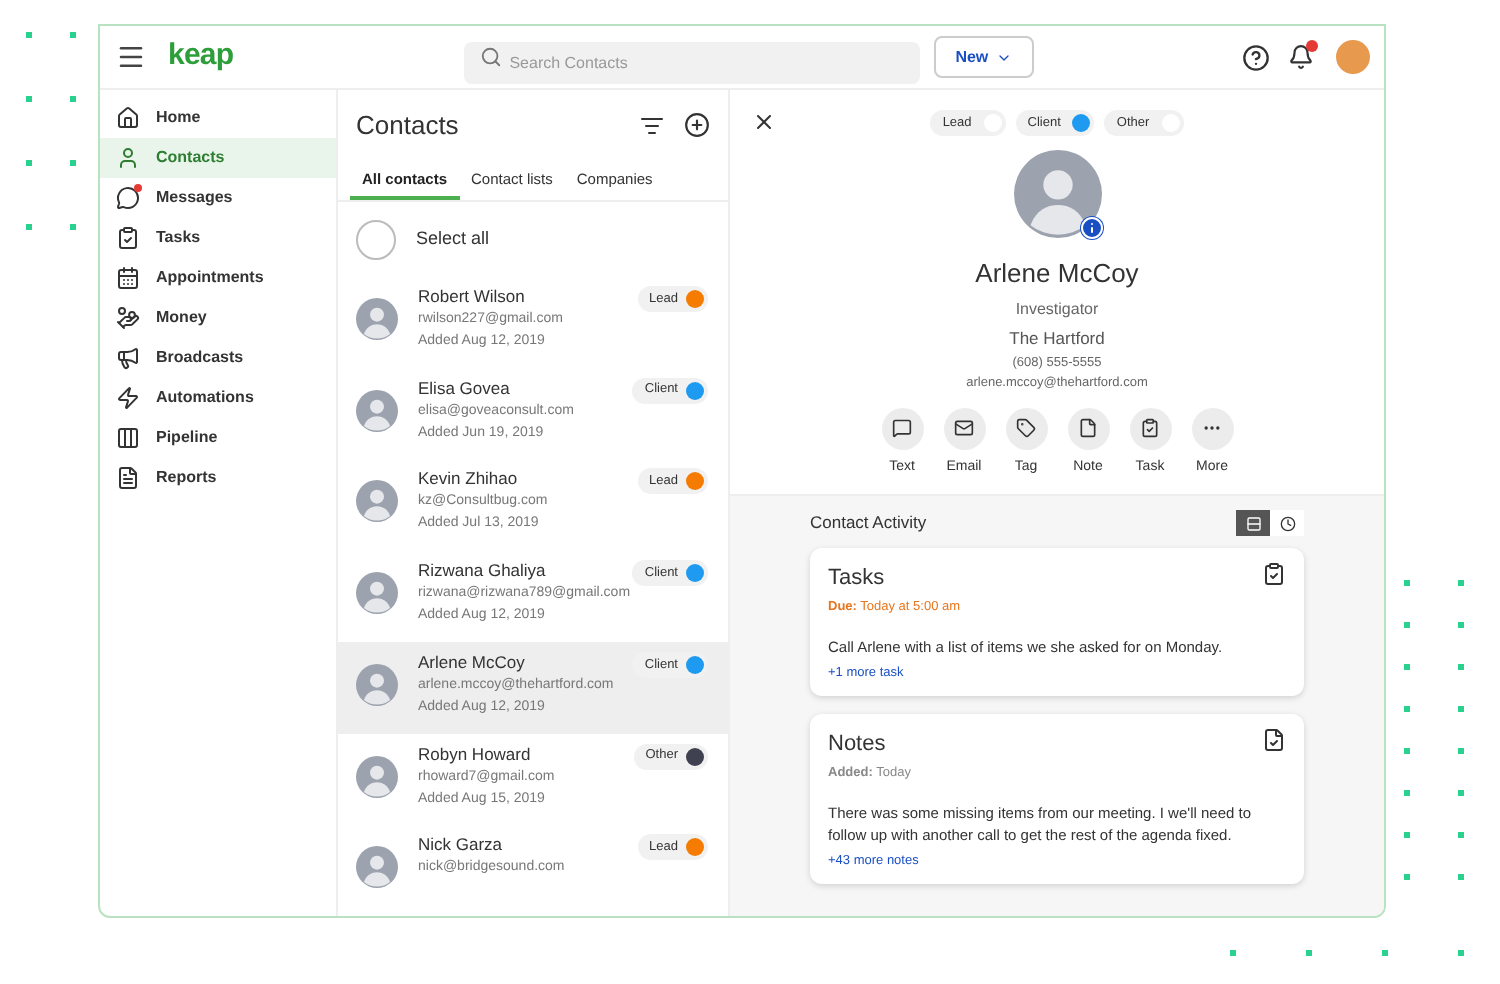 The image size is (1500, 984). I want to click on sidebar-item: Appointments, so click(218, 278).